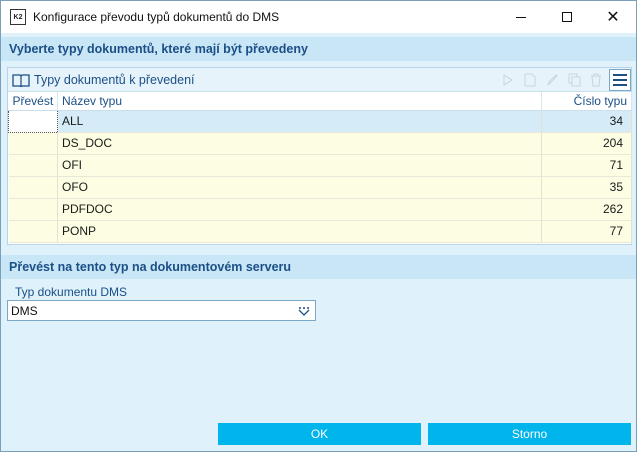  I want to click on table-row: OFI 71, so click(320, 165).